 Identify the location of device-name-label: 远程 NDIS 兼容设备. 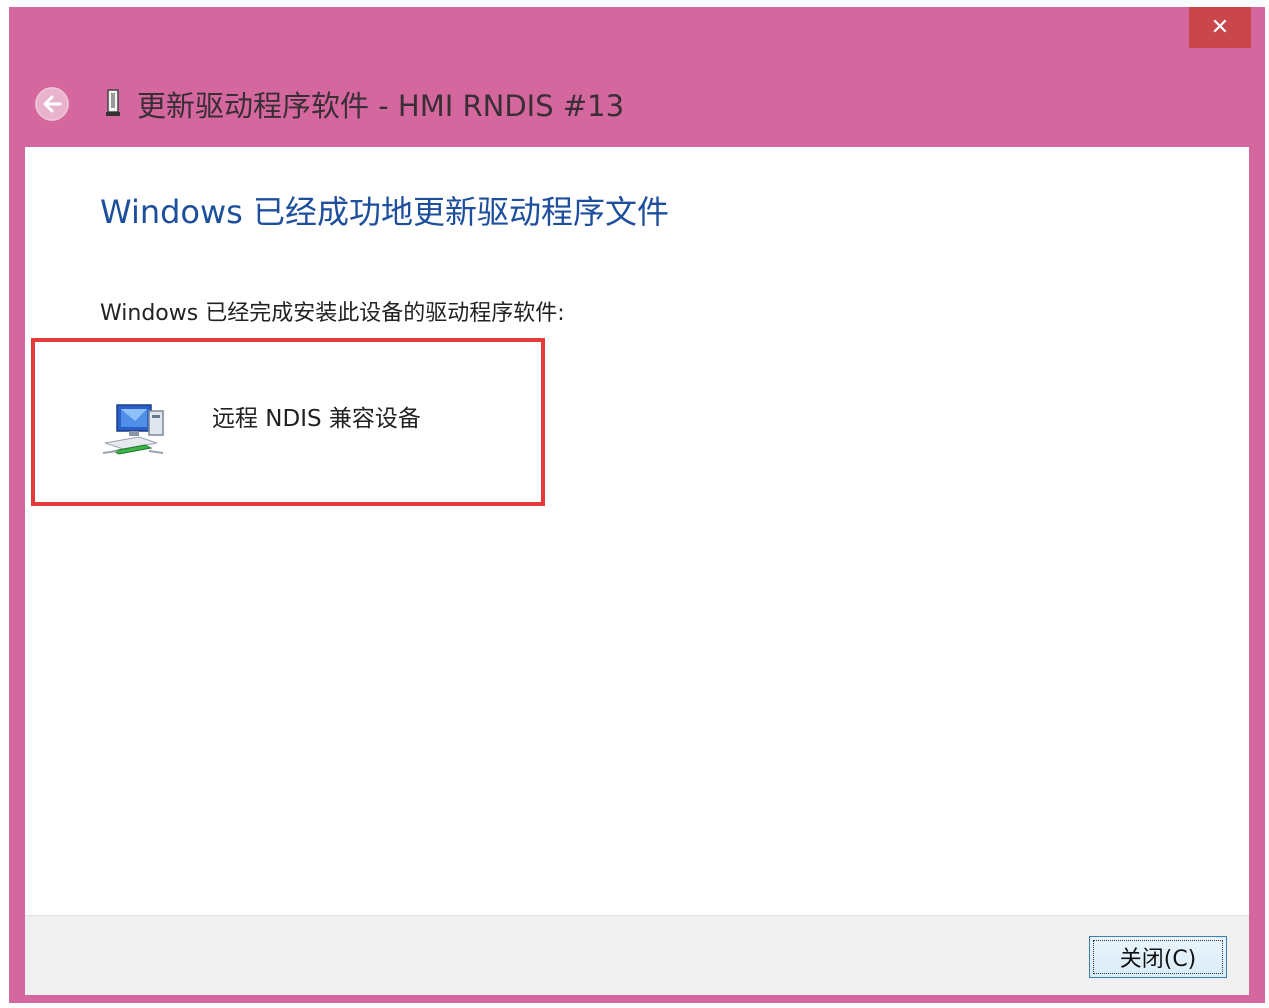
(316, 419).